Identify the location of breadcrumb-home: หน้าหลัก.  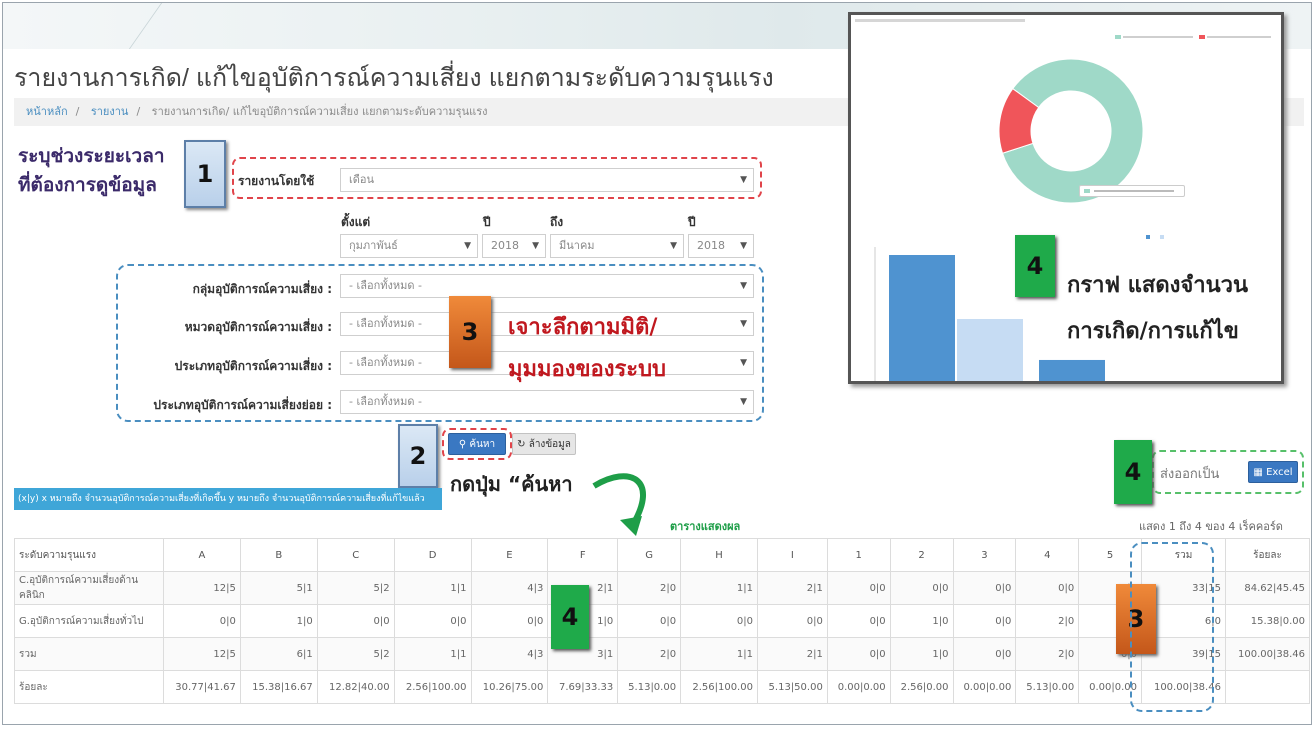
(47, 111).